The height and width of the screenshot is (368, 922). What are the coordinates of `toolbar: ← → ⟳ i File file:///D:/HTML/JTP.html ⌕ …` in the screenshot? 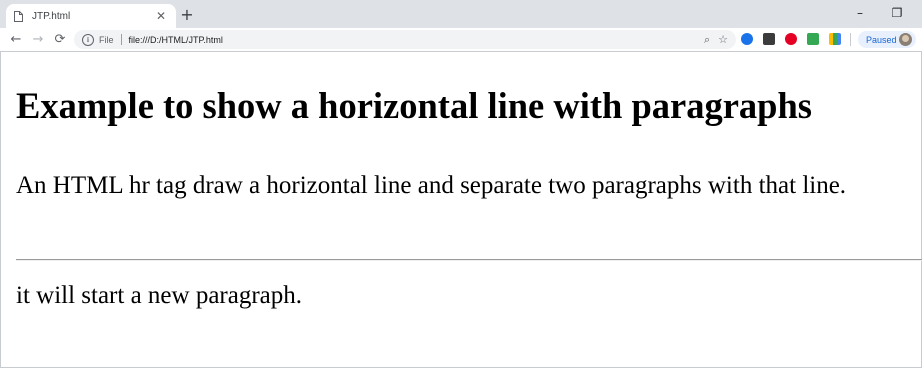 It's located at (461, 40).